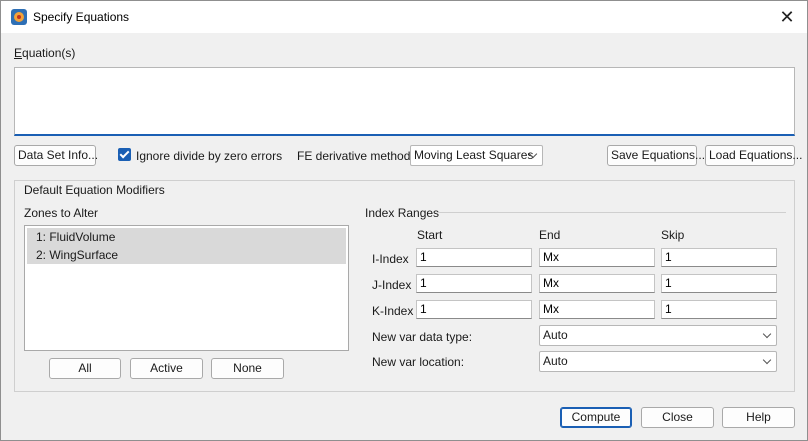 Image resolution: width=808 pixels, height=441 pixels. I want to click on new-var-type-select: Auto, so click(658, 335).